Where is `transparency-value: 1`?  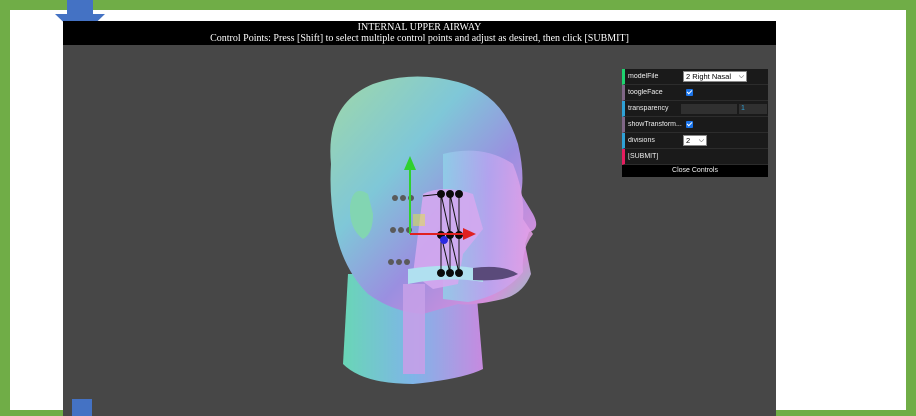 transparency-value: 1 is located at coordinates (753, 109).